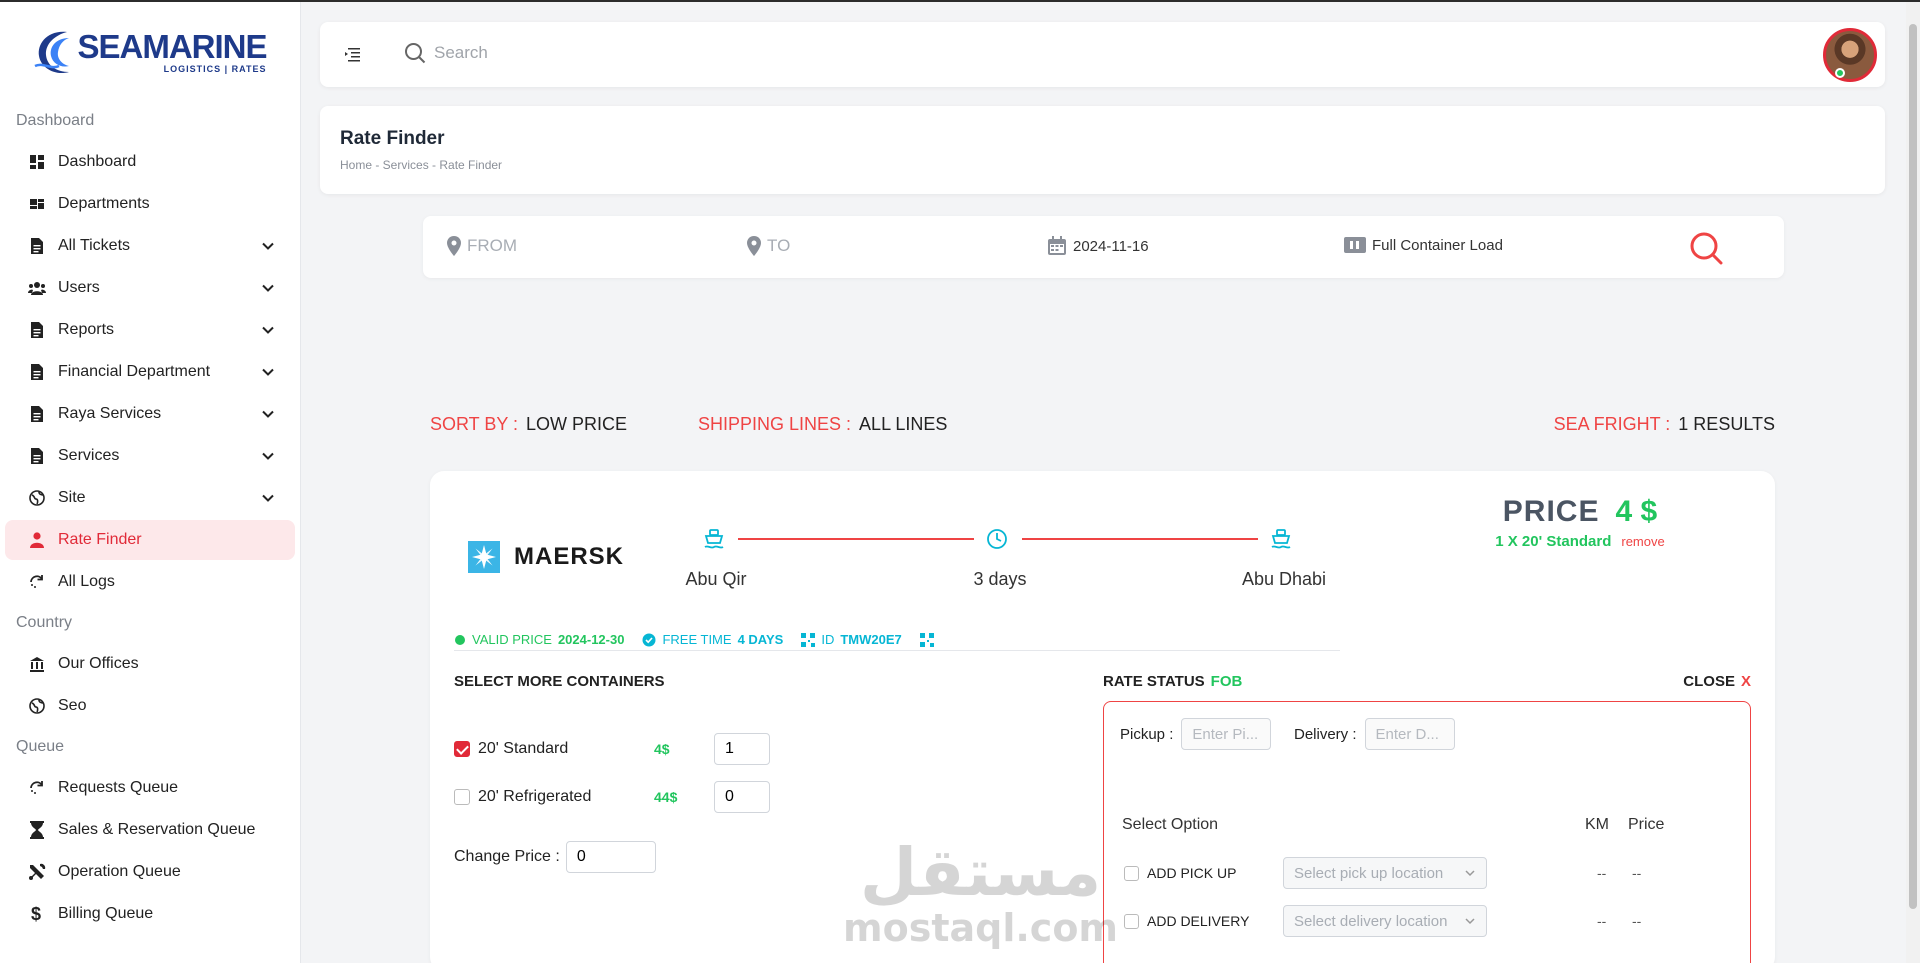 The height and width of the screenshot is (963, 1920). I want to click on pickup-label: Pickup :, so click(1147, 734).